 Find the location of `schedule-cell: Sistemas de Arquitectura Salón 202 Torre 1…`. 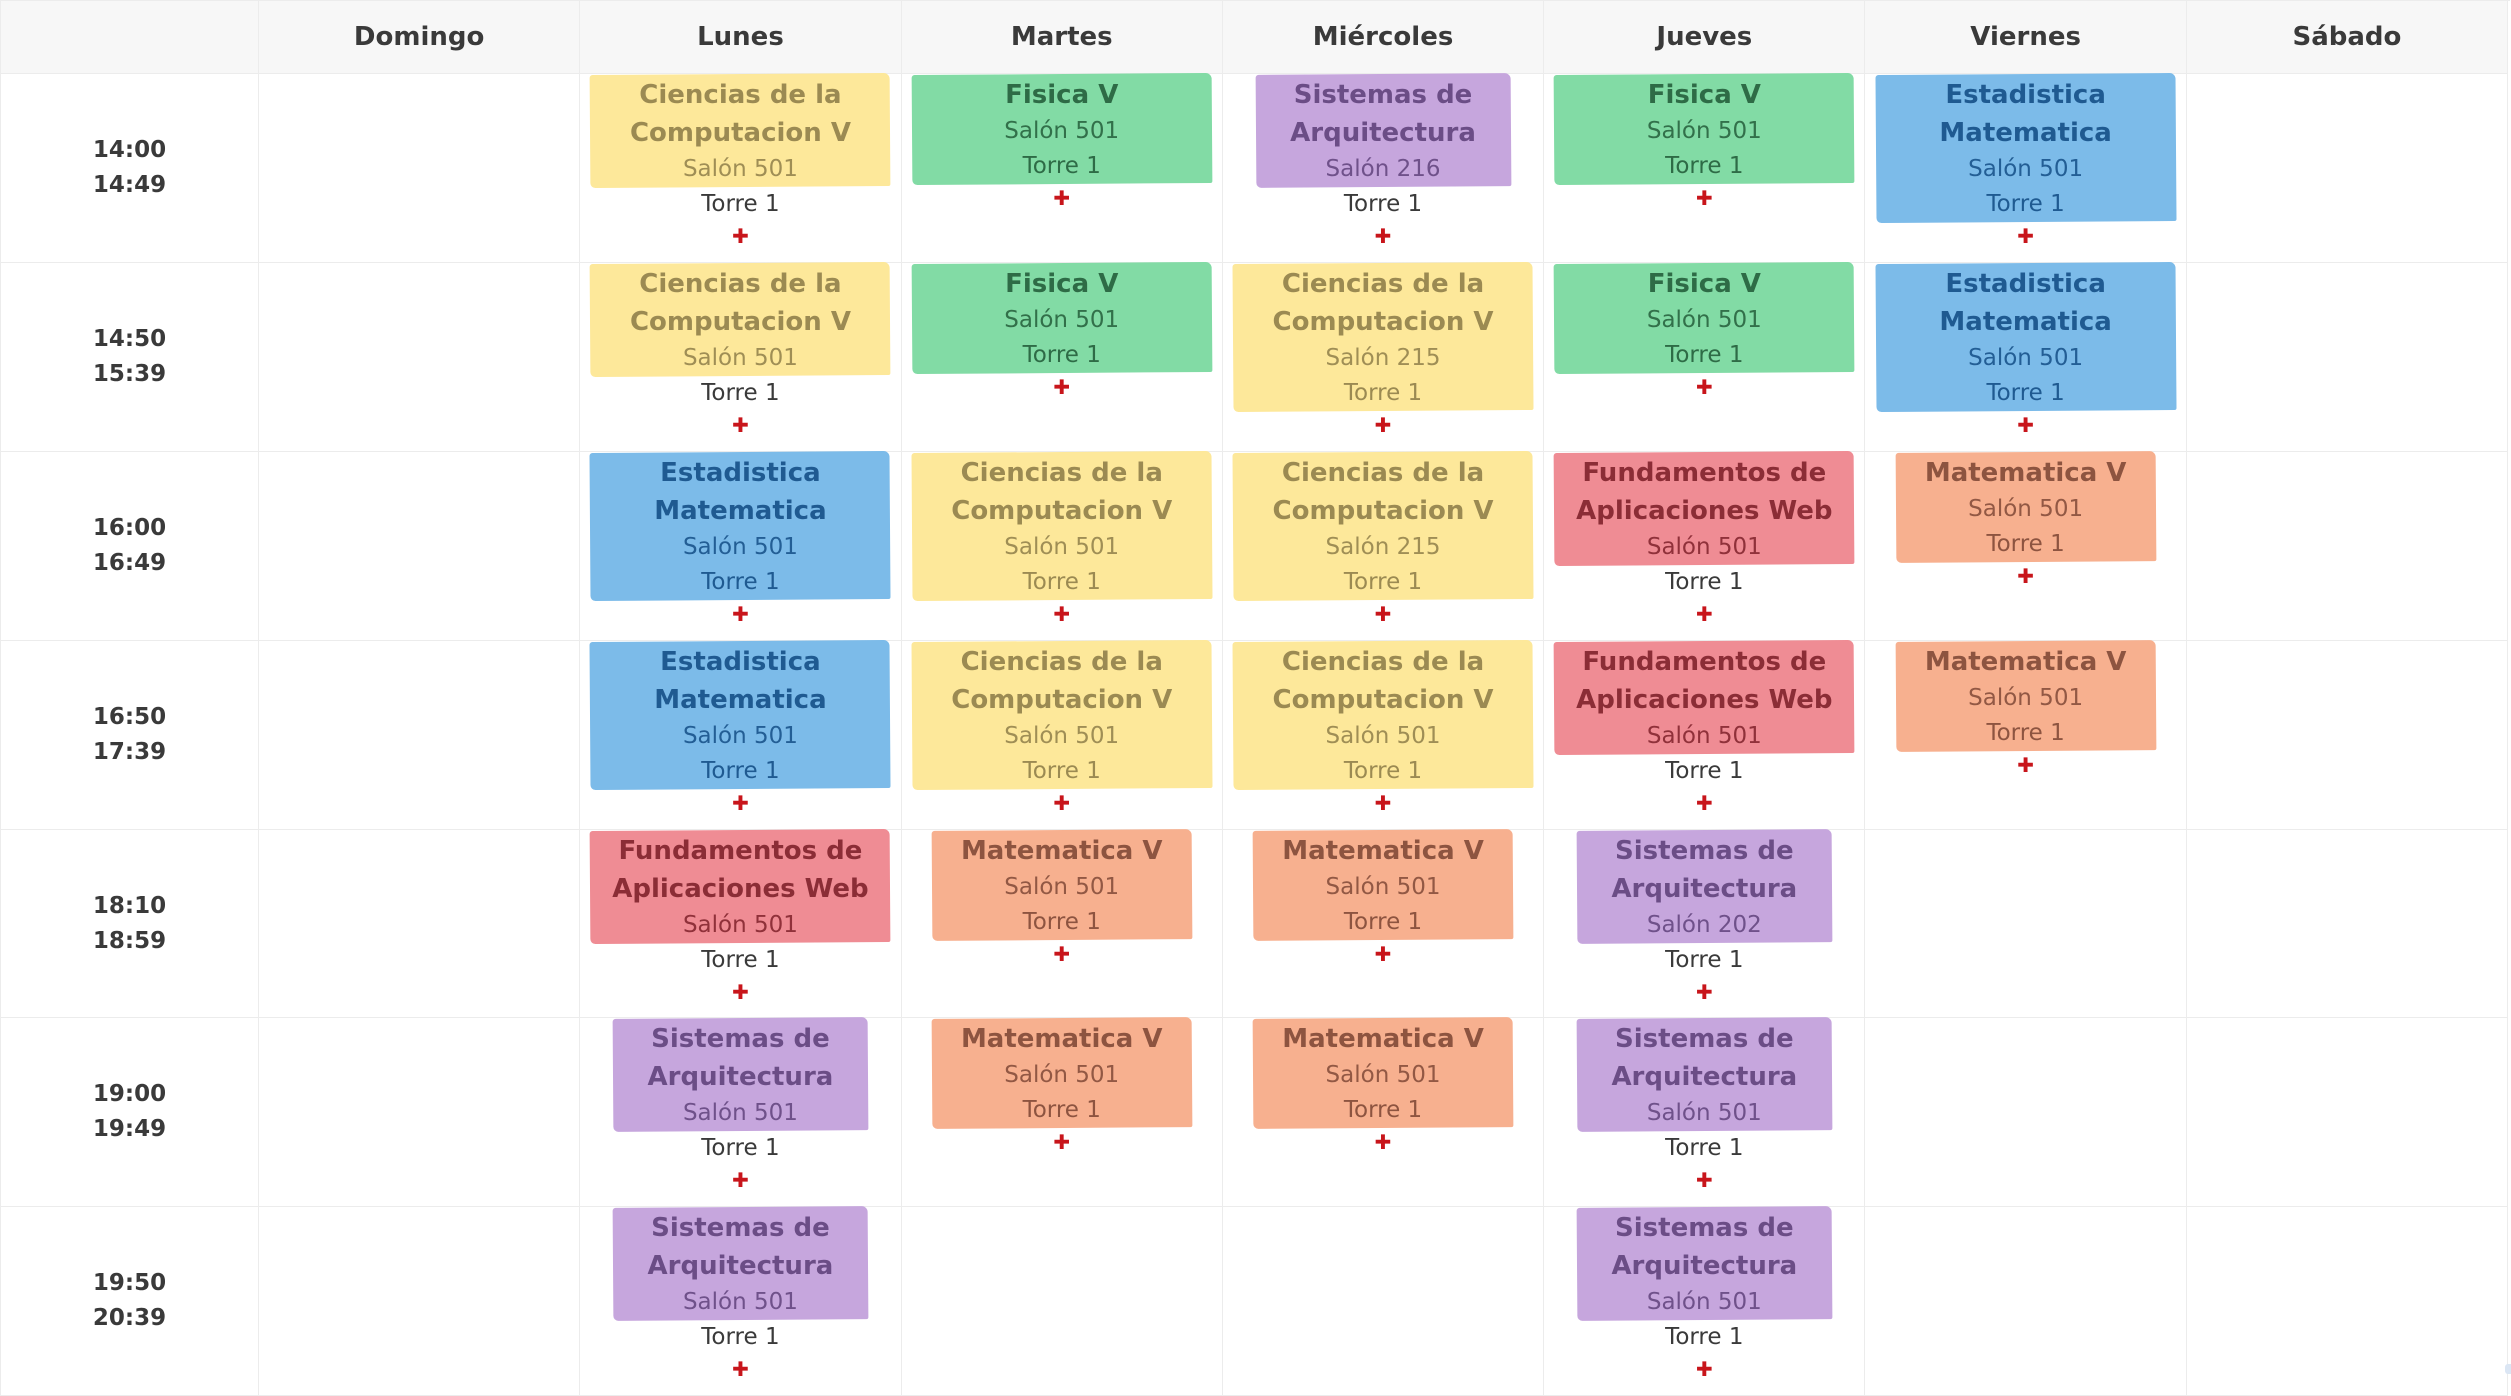

schedule-cell: Sistemas de Arquitectura Salón 202 Torre 1… is located at coordinates (1705, 924).